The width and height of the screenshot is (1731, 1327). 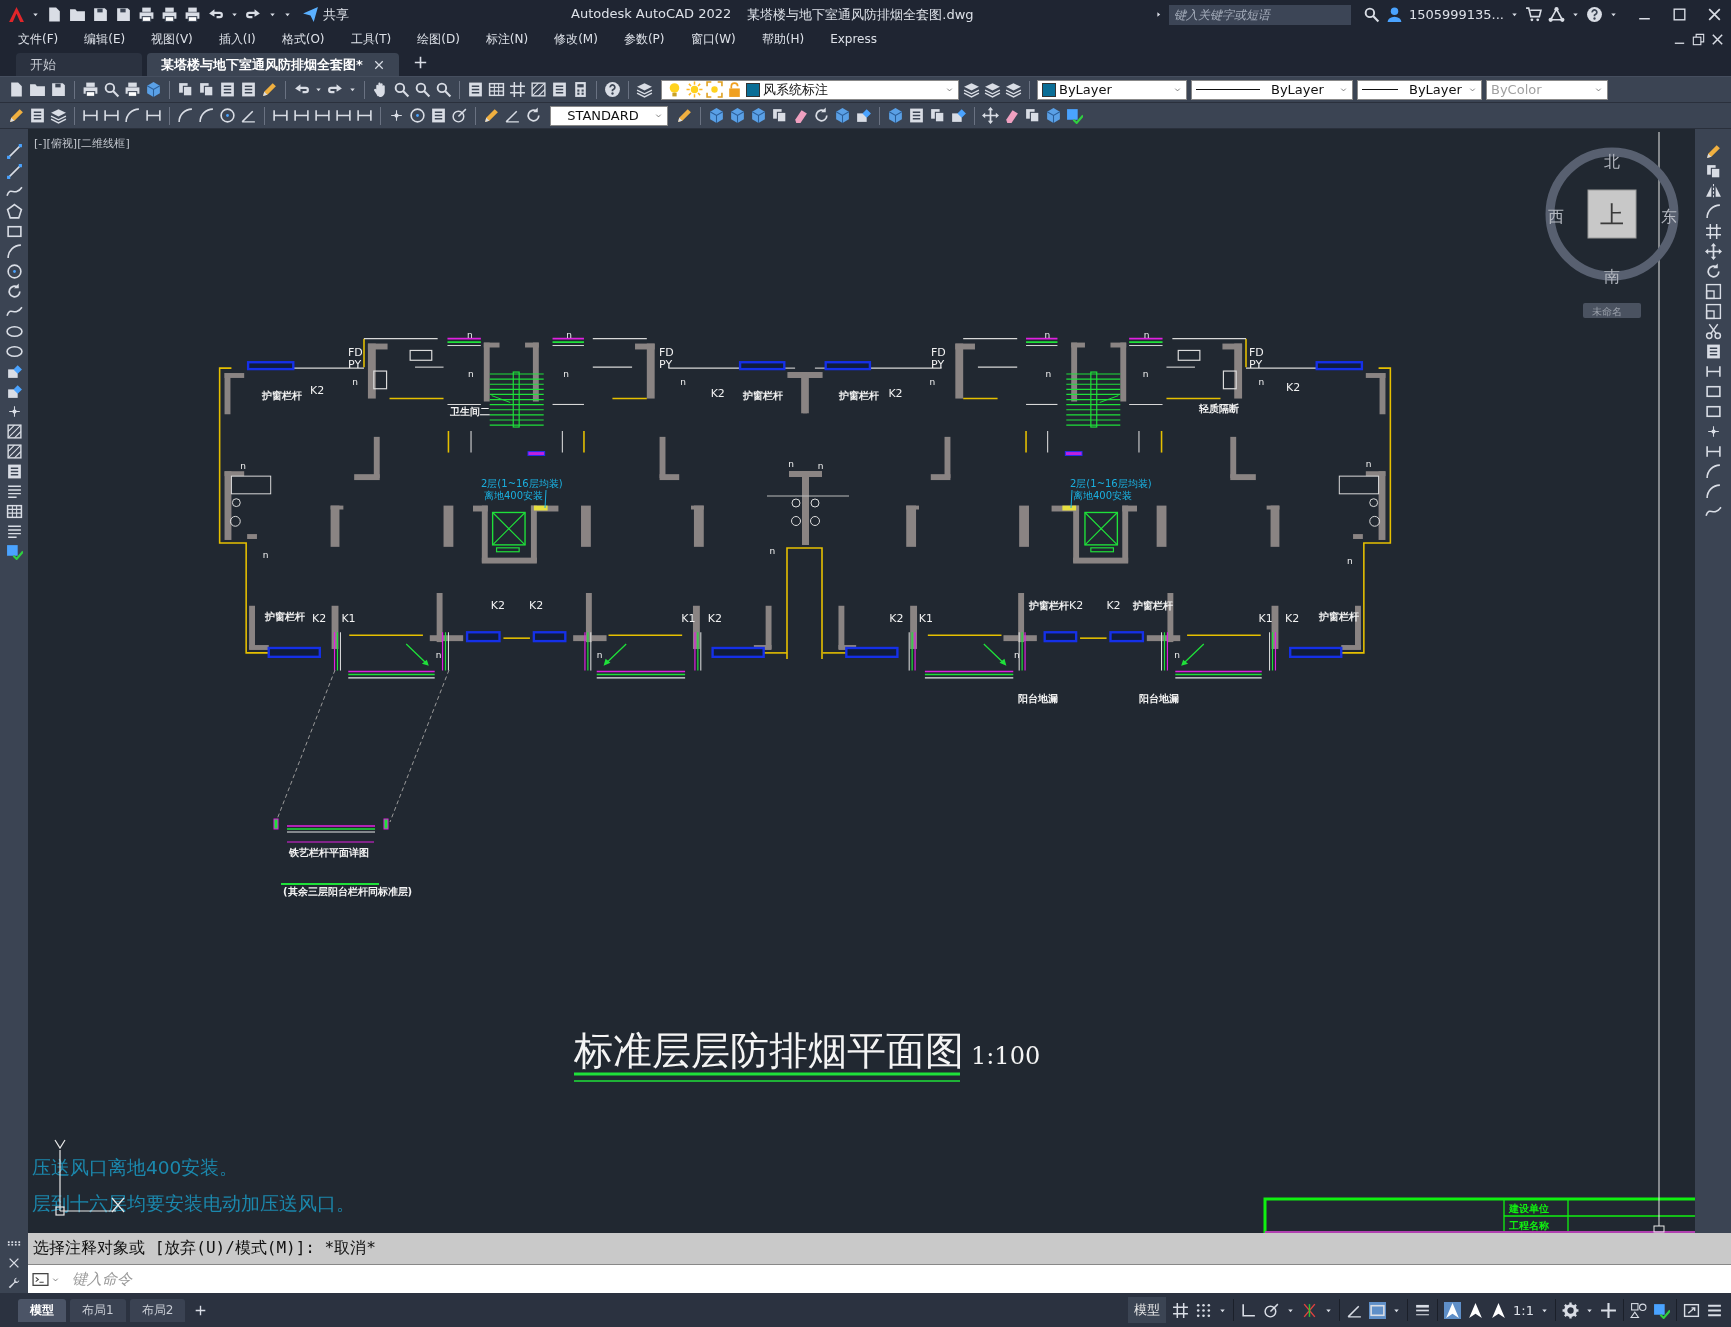 I want to click on rectangle-icon, so click(x=1713, y=391).